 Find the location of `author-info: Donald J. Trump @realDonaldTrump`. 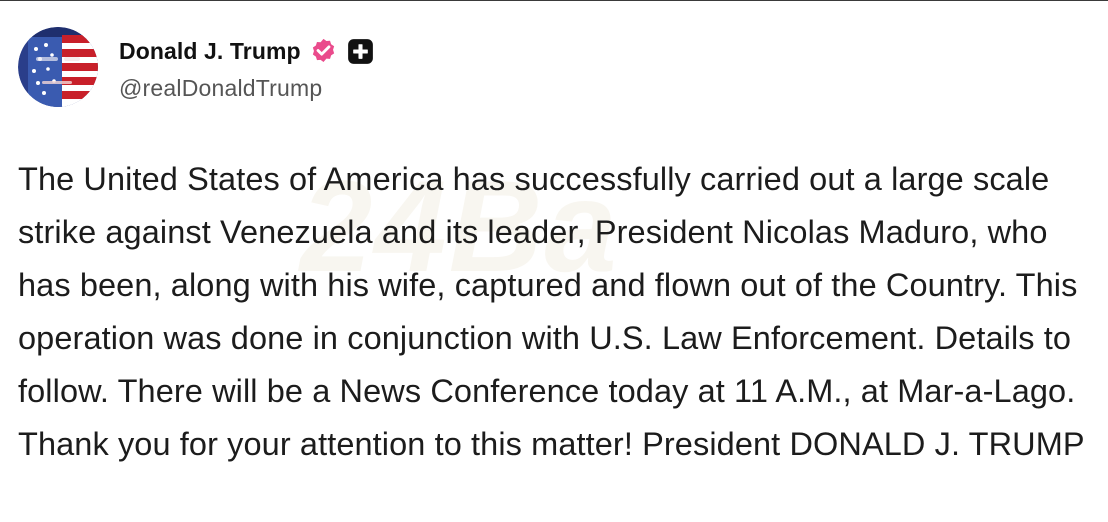

author-info: Donald J. Trump @realDonaldTrump is located at coordinates (246, 68).